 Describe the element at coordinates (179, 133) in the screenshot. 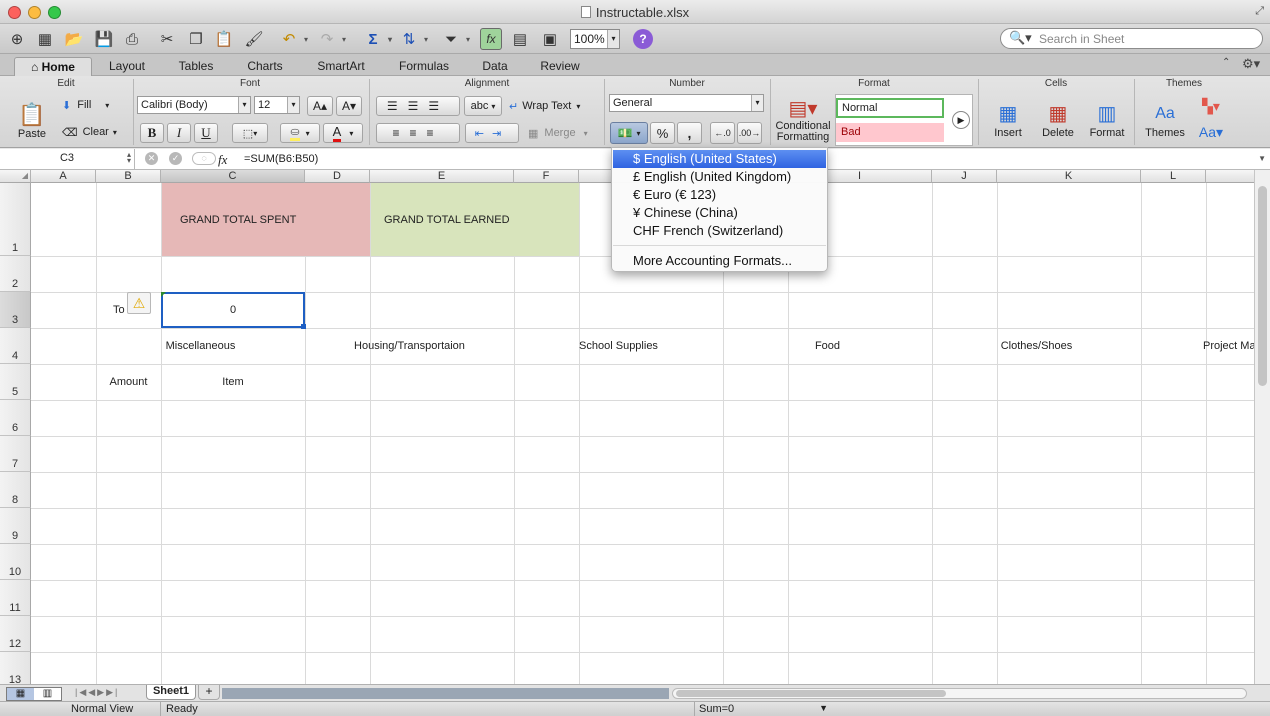

I see `italic-button: I` at that location.